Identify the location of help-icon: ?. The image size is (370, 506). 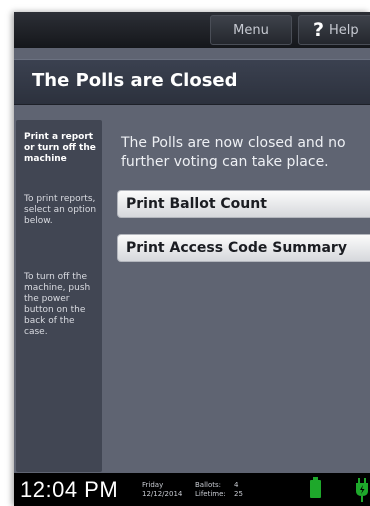
(319, 30).